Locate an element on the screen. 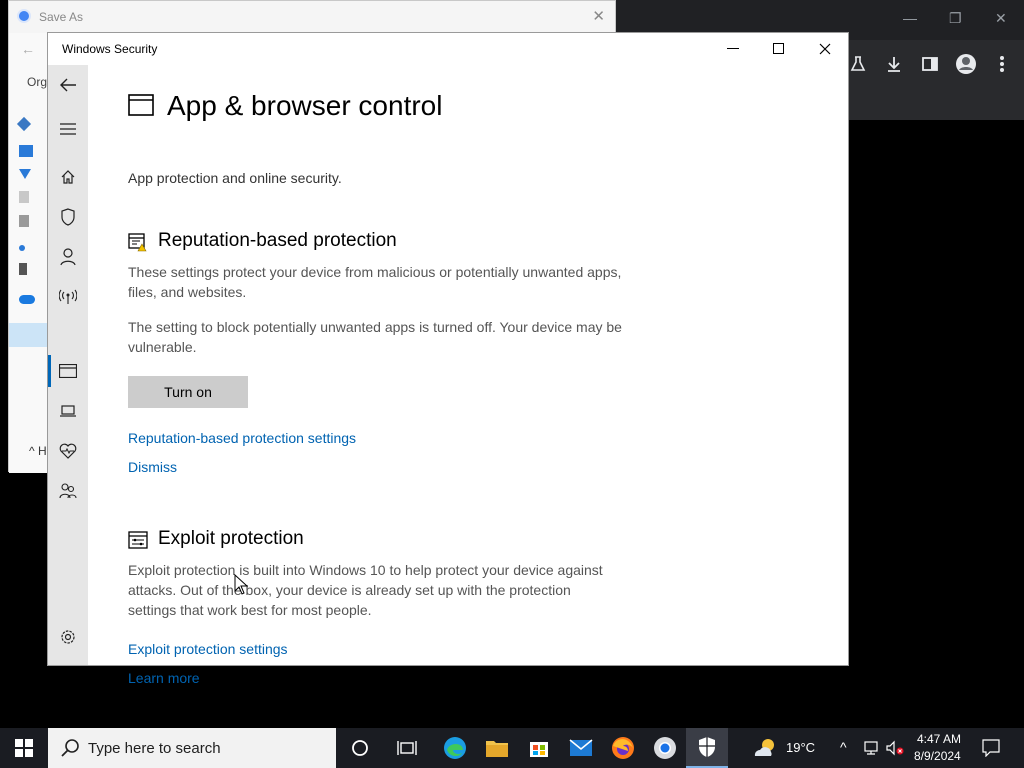 The image size is (1024, 768). mail-icon is located at coordinates (581, 747).